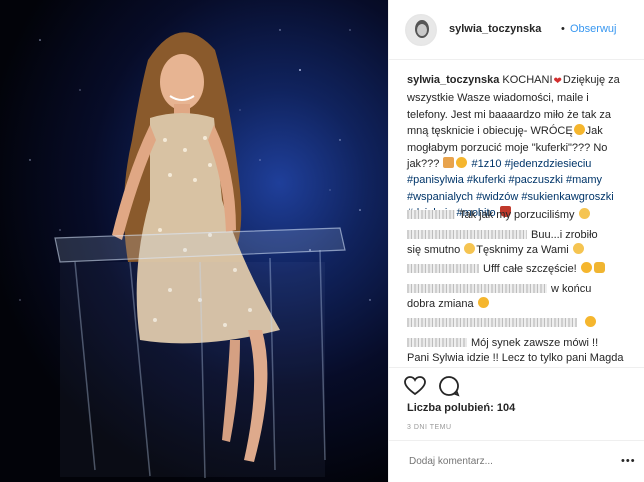 The height and width of the screenshot is (482, 644). I want to click on heart-emoji-icon: ❤, so click(557, 81).